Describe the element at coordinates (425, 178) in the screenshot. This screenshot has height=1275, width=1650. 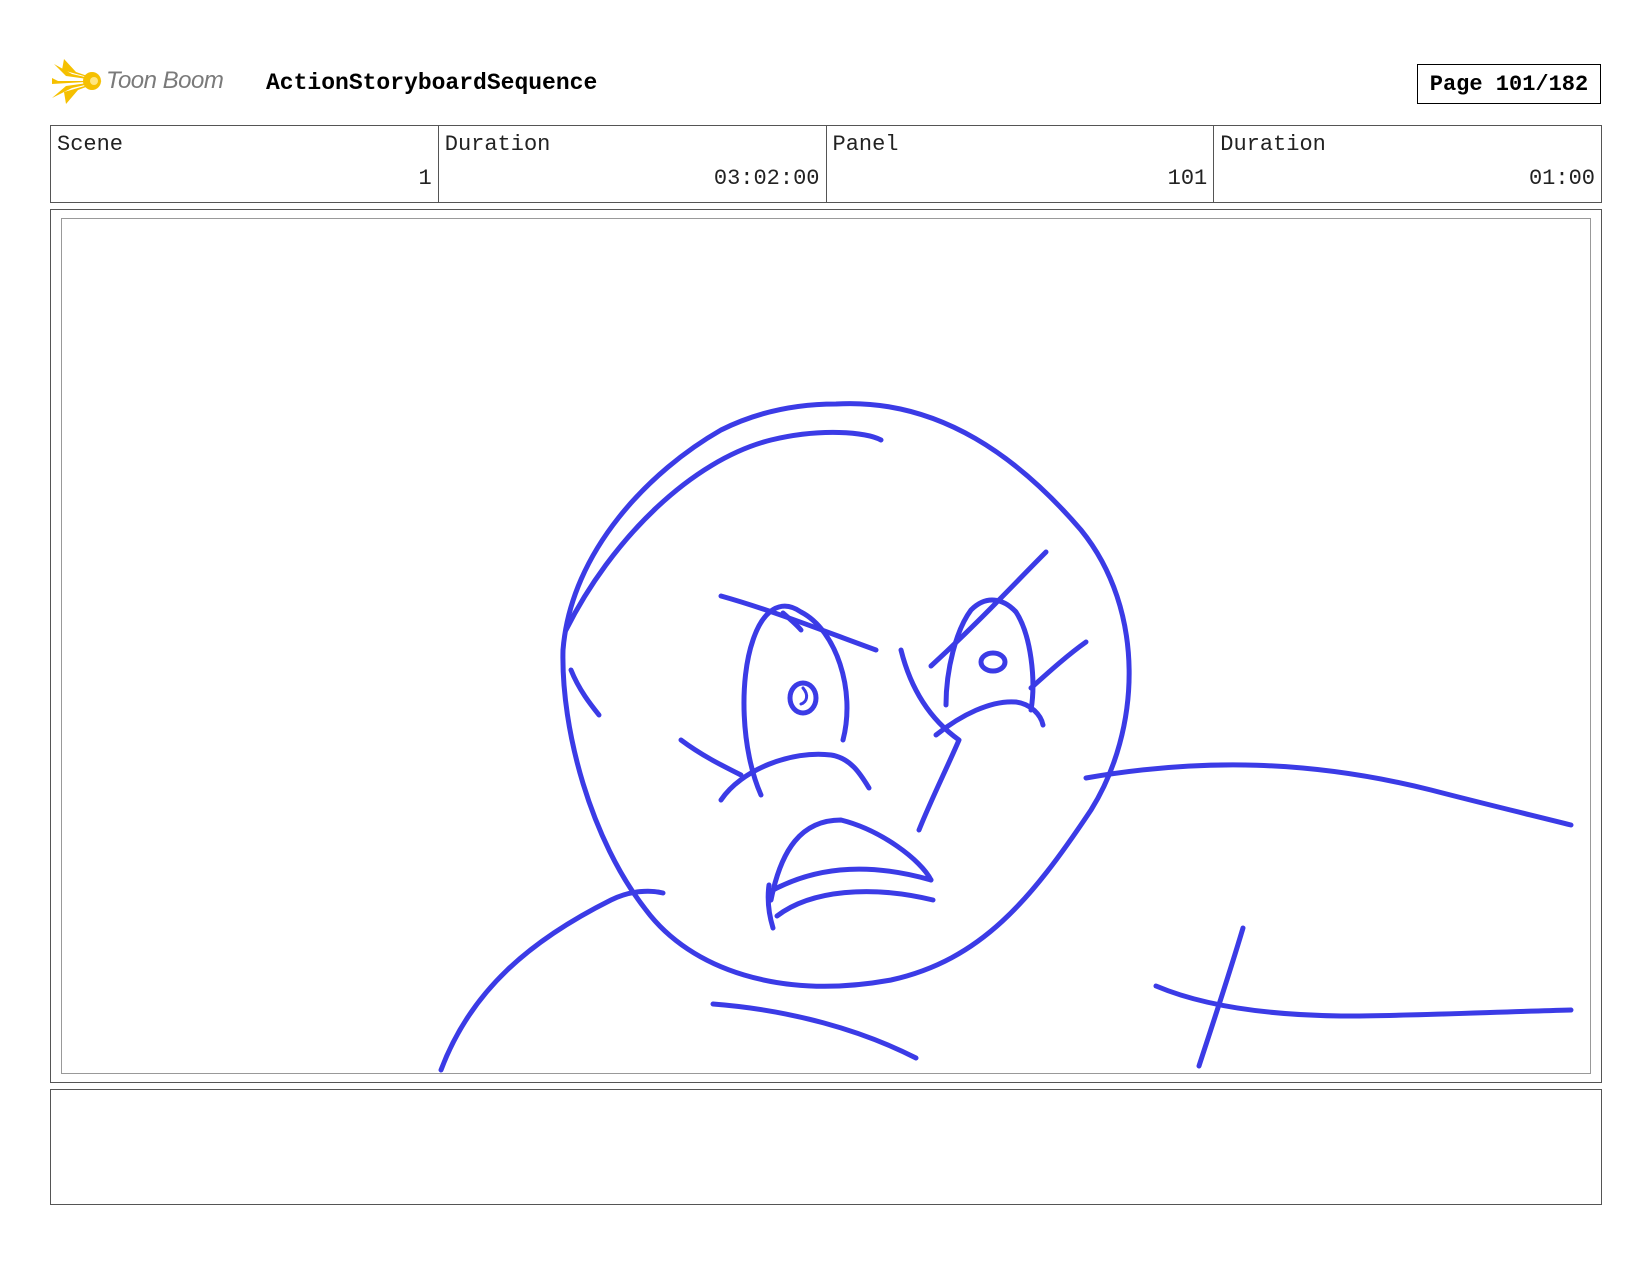
I see `scene-value: 1` at that location.